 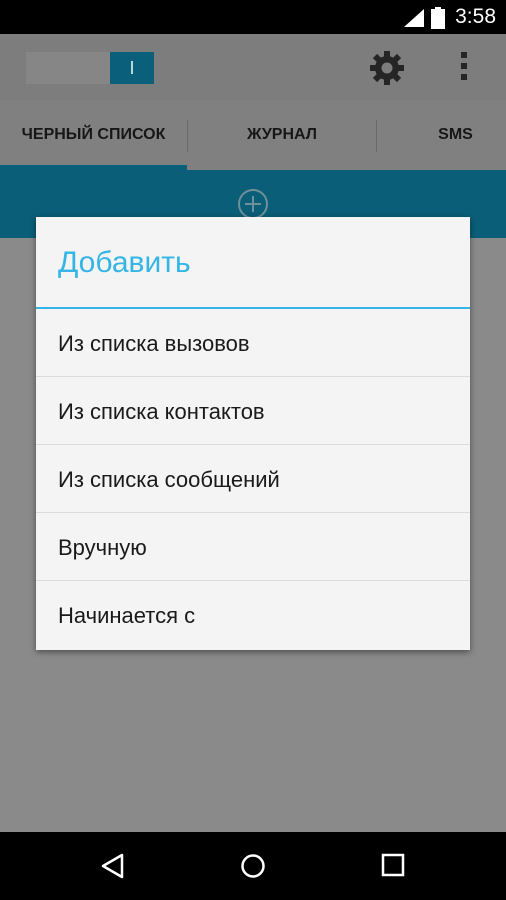 I want to click on status-time: 3:58, so click(x=475, y=16).